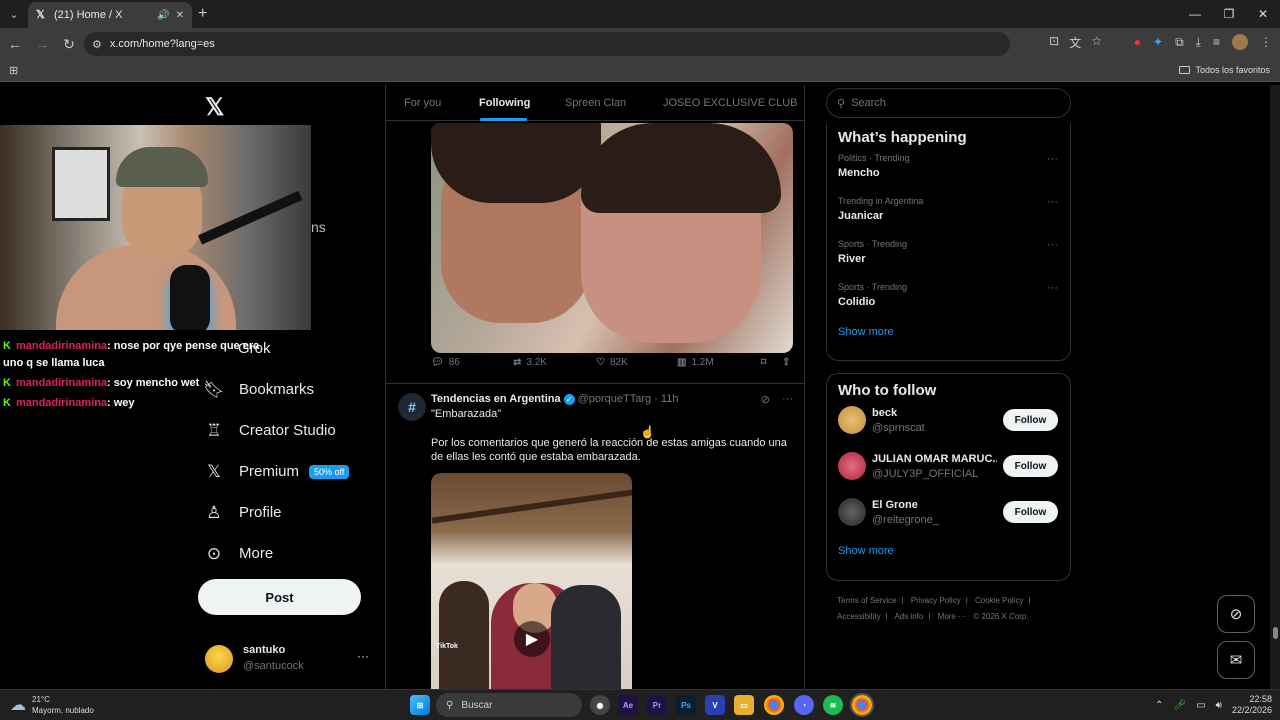 This screenshot has height=720, width=1280. I want to click on discord-icon: ◔, so click(804, 705).